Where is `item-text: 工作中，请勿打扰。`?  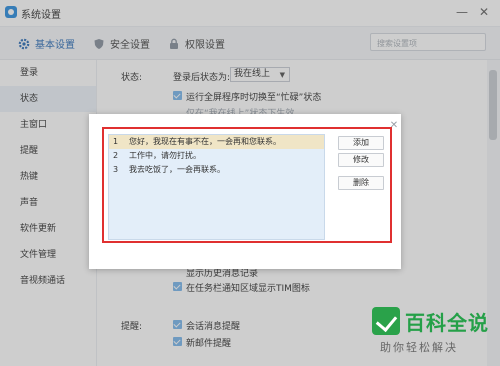 item-text: 工作中，请勿打扰。 is located at coordinates (165, 155).